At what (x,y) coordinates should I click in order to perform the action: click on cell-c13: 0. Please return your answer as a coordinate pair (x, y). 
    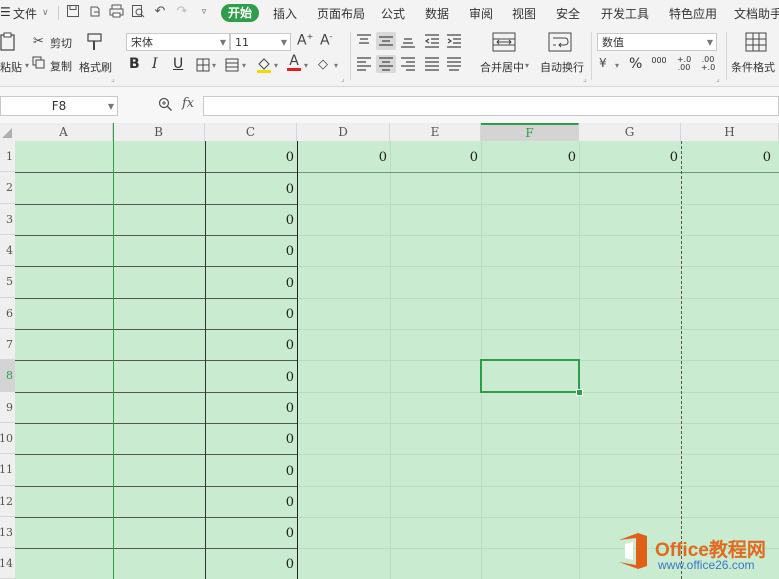
    Looking at the image, I should click on (250, 533).